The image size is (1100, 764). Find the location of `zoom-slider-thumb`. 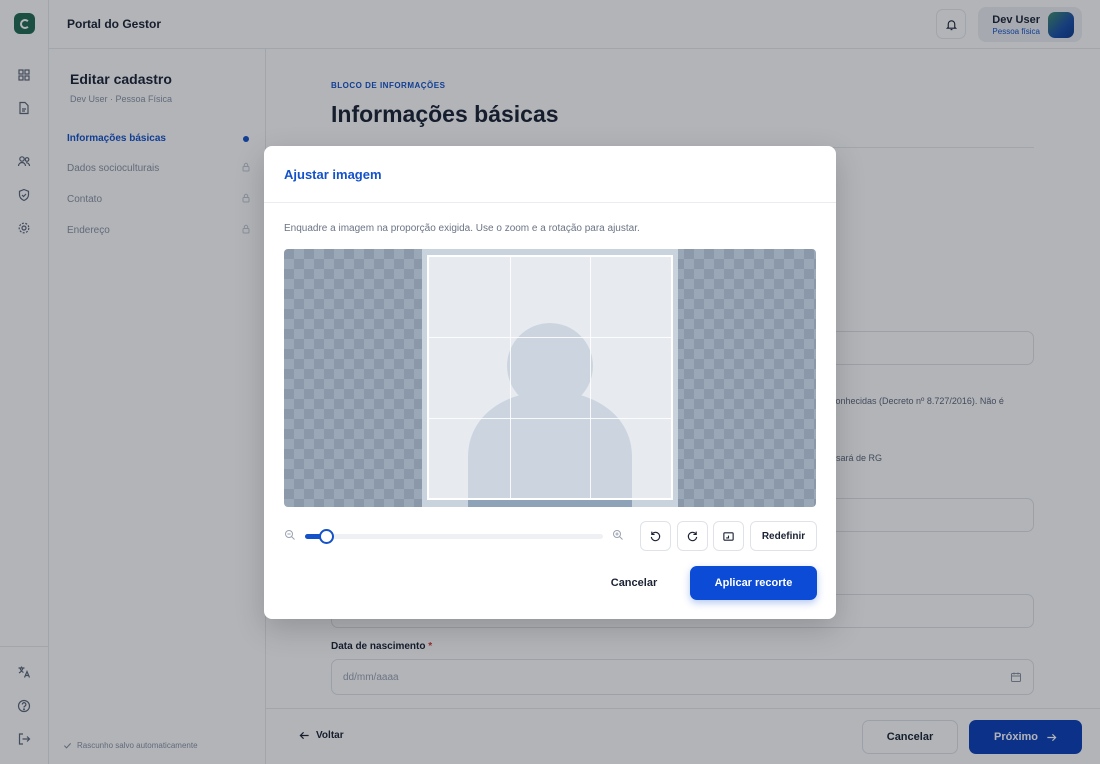

zoom-slider-thumb is located at coordinates (326, 536).